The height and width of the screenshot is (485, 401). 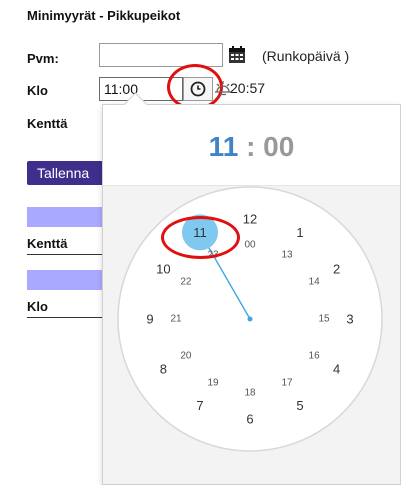 I want to click on hour-inner-21: 21, so click(x=176, y=319).